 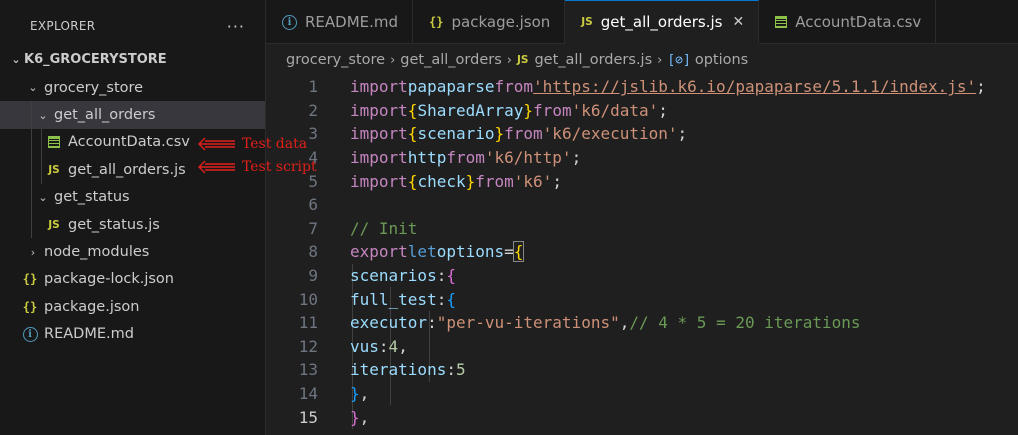 What do you see at coordinates (63, 26) in the screenshot?
I see `explorer-title: EXPLORER` at bounding box center [63, 26].